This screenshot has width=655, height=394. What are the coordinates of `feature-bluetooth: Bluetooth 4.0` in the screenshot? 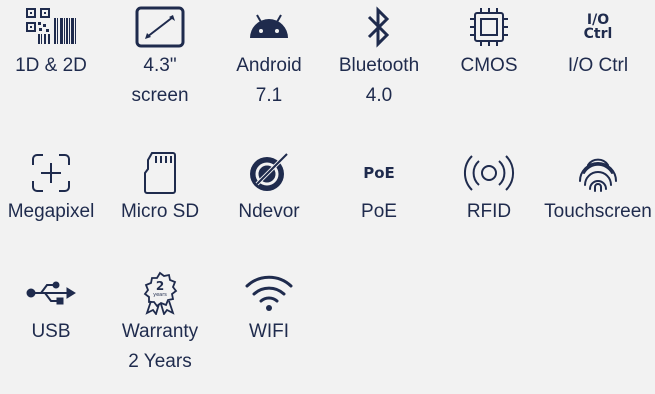 It's located at (379, 57).